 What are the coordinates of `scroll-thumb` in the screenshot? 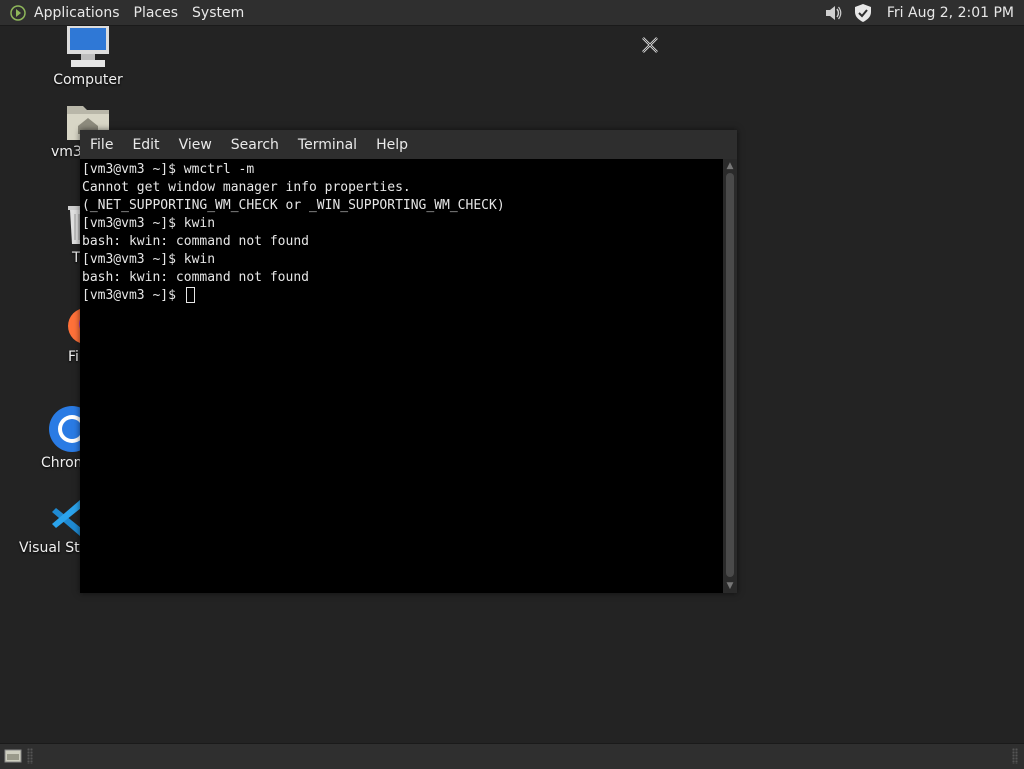 It's located at (730, 375).